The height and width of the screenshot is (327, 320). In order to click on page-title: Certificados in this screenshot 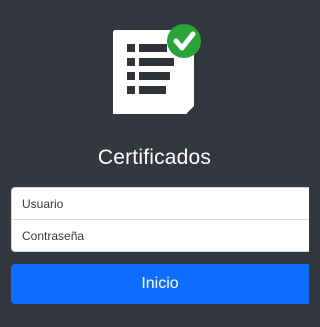, I will do `click(154, 157)`.